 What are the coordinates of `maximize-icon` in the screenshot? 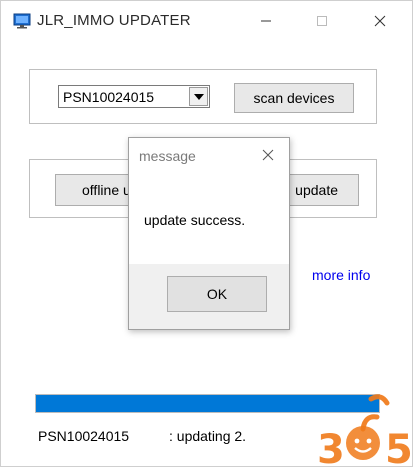 It's located at (322, 21).